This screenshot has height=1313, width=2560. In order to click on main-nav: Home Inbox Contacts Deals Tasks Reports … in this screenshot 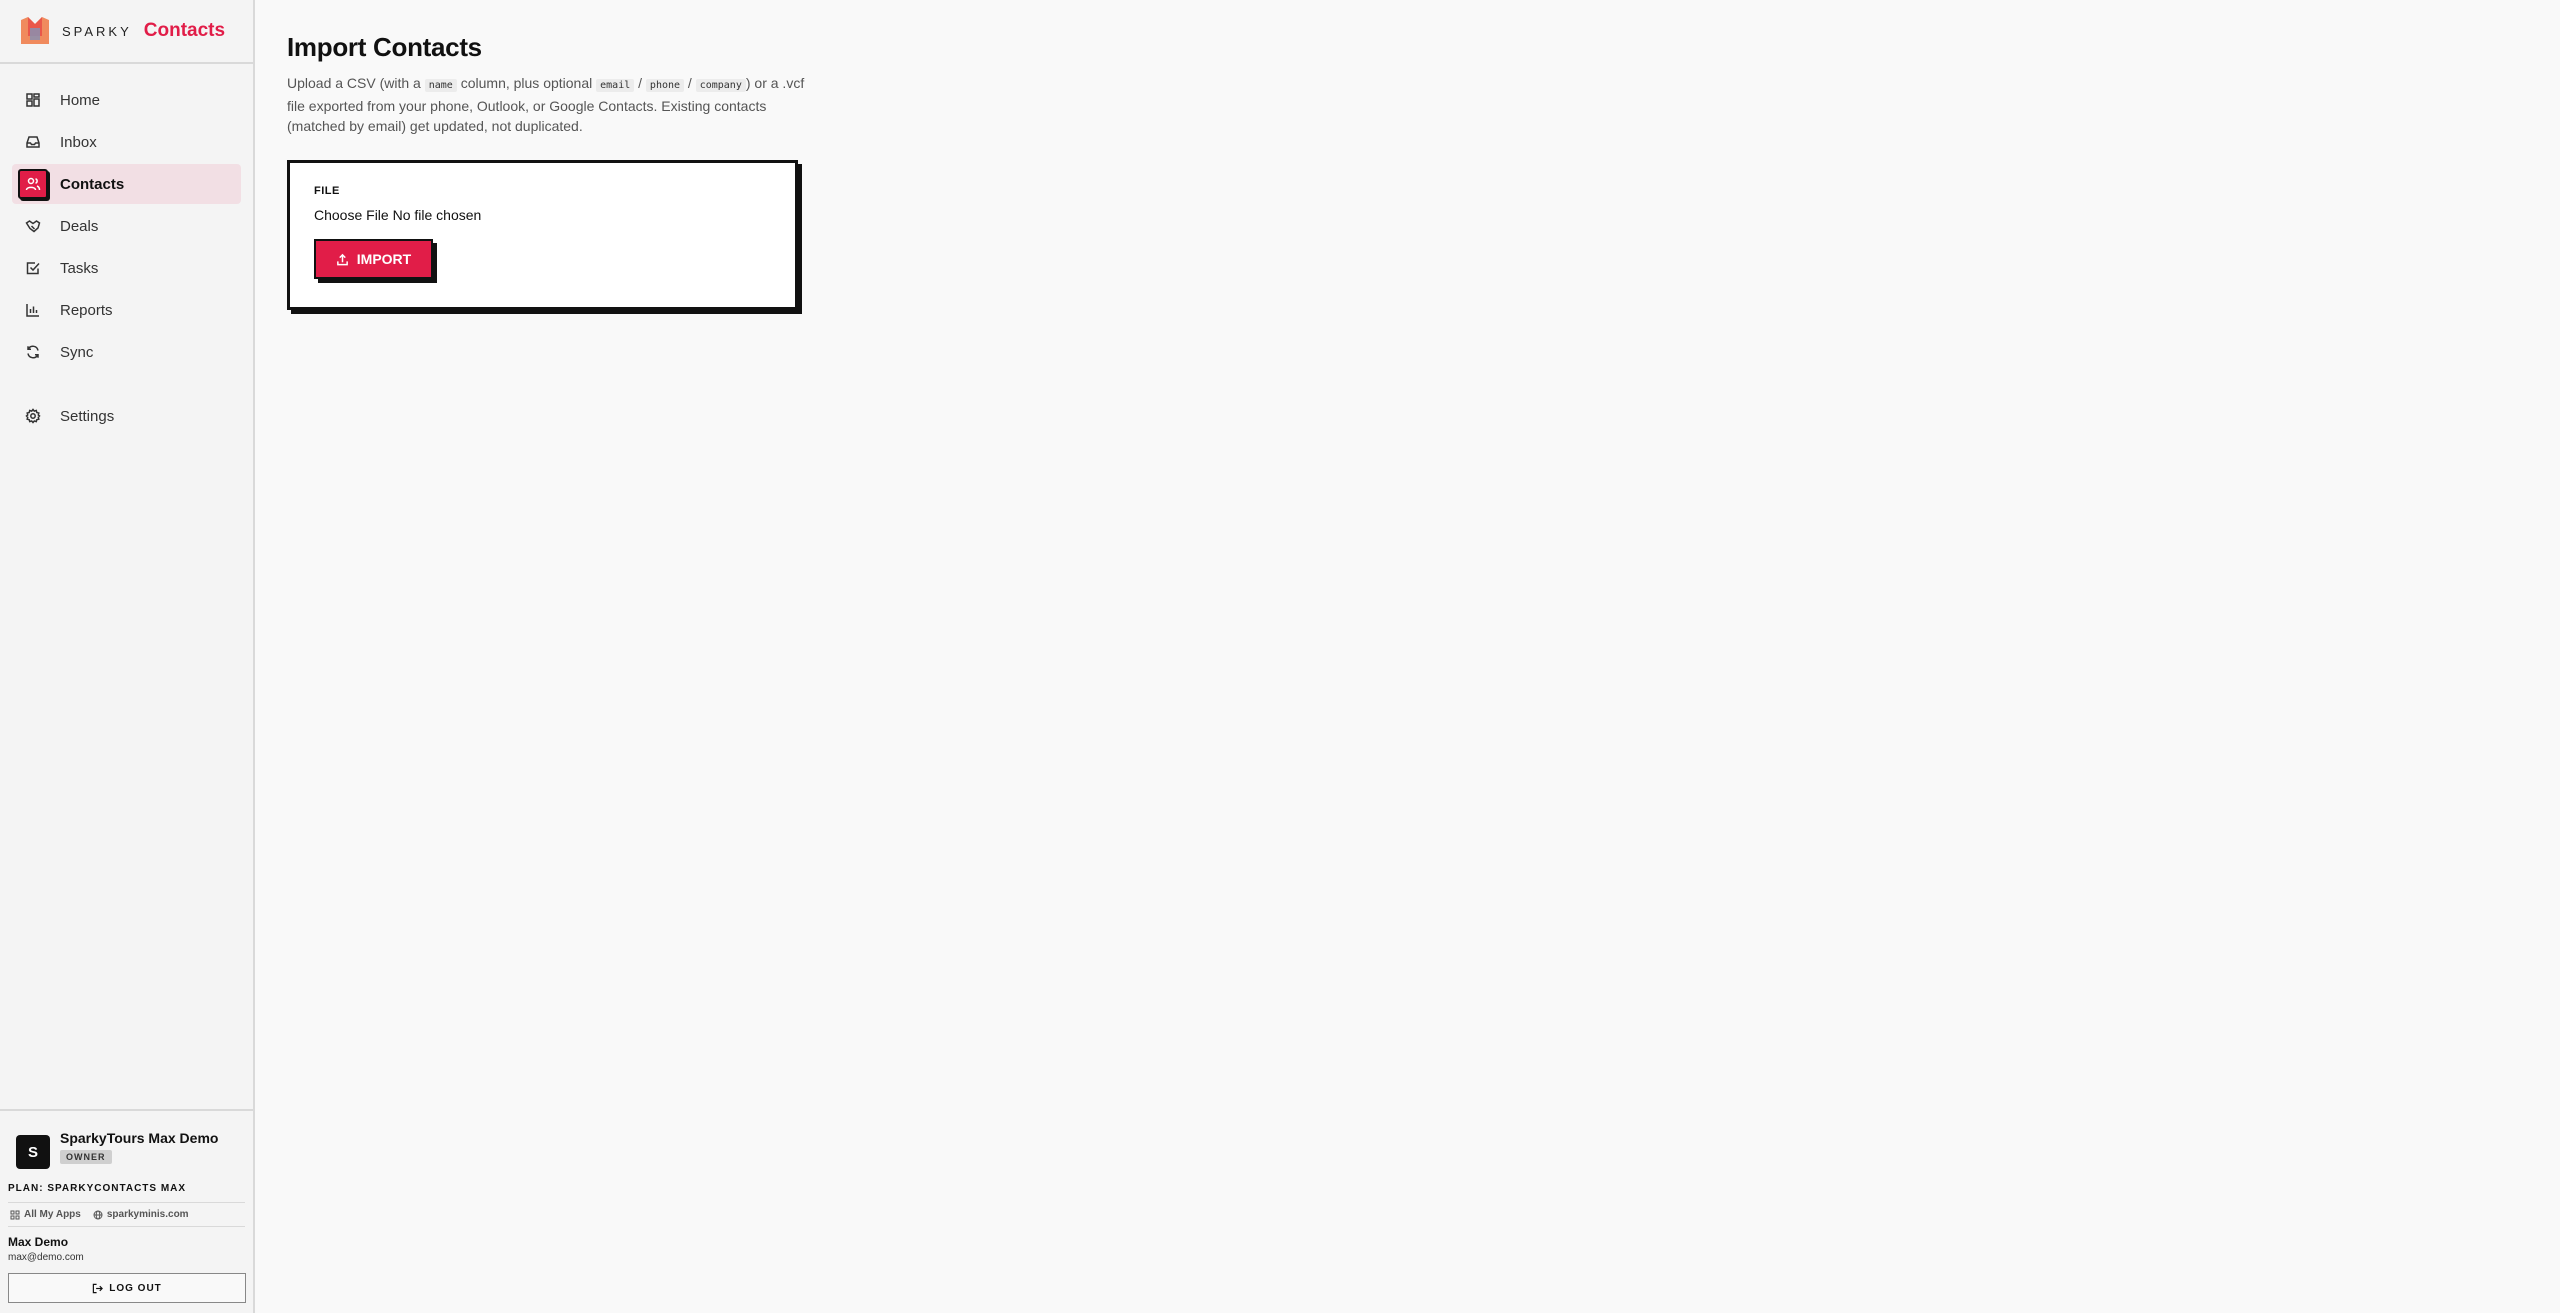, I will do `click(126, 251)`.